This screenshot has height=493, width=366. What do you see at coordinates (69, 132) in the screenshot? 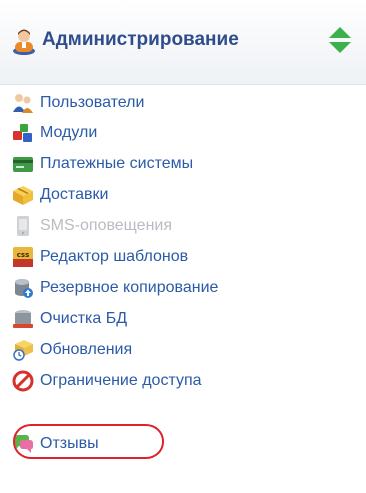
I see `menu-item-label: Модули` at bounding box center [69, 132].